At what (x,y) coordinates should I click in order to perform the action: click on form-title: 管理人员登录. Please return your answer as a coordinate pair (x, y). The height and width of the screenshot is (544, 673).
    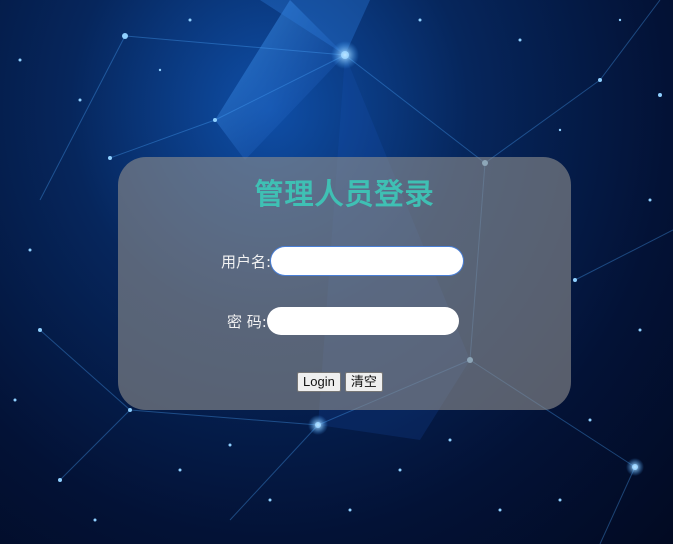
    Looking at the image, I should click on (344, 194).